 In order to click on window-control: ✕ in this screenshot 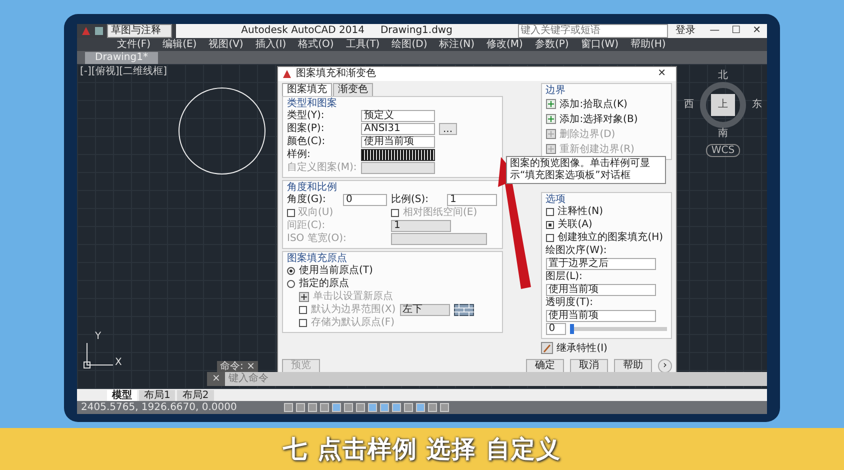, I will do `click(756, 31)`.